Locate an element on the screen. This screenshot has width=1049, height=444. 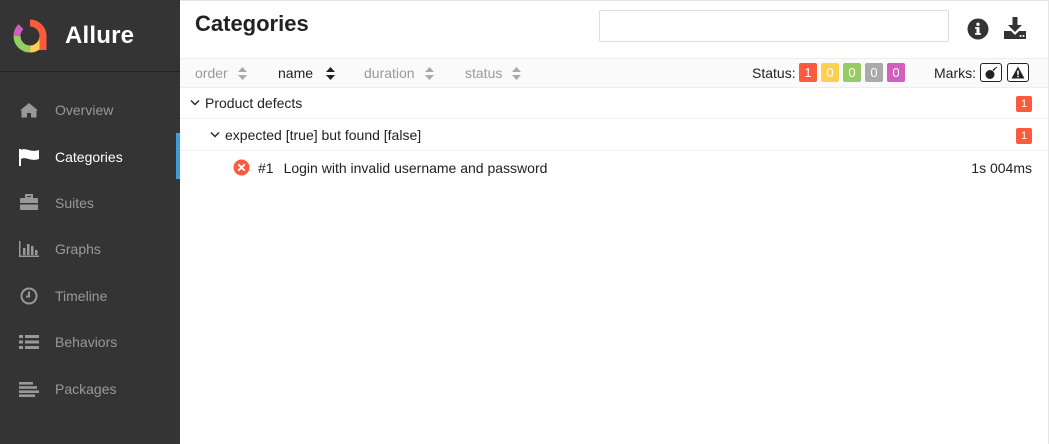
clock-icon is located at coordinates (29, 296).